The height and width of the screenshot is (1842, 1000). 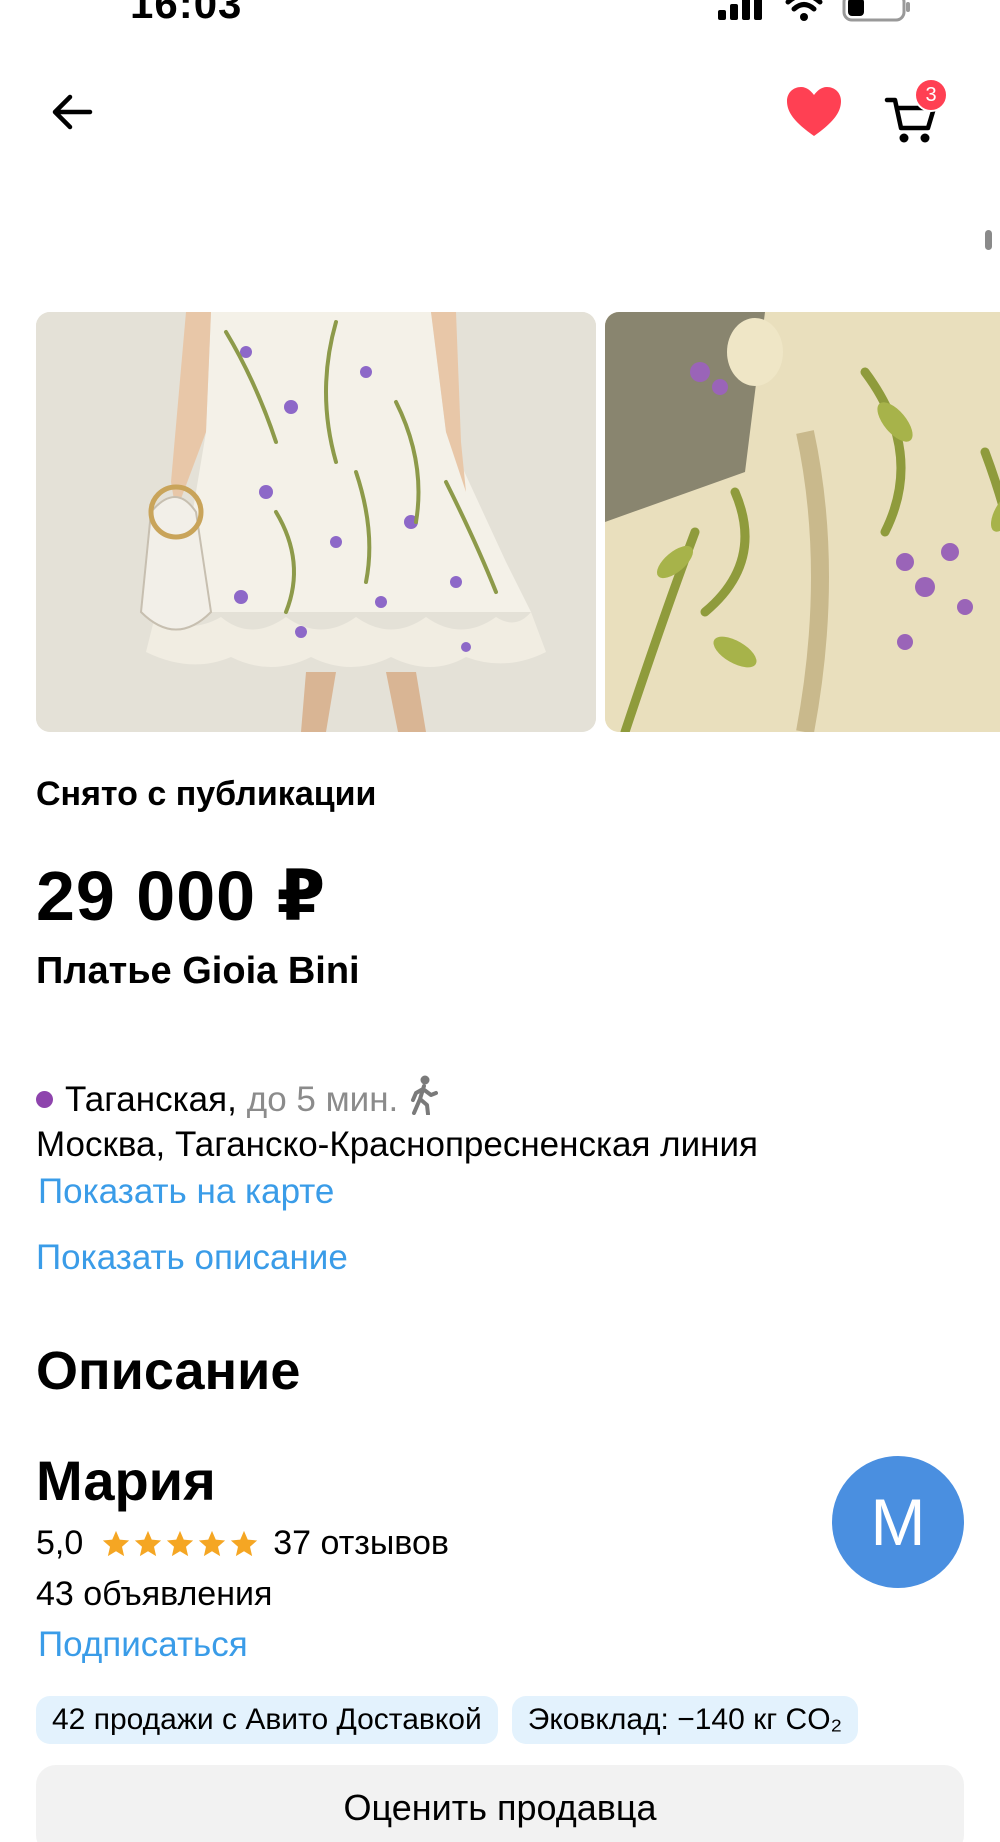 I want to click on seller-name: Мария, so click(x=126, y=1480).